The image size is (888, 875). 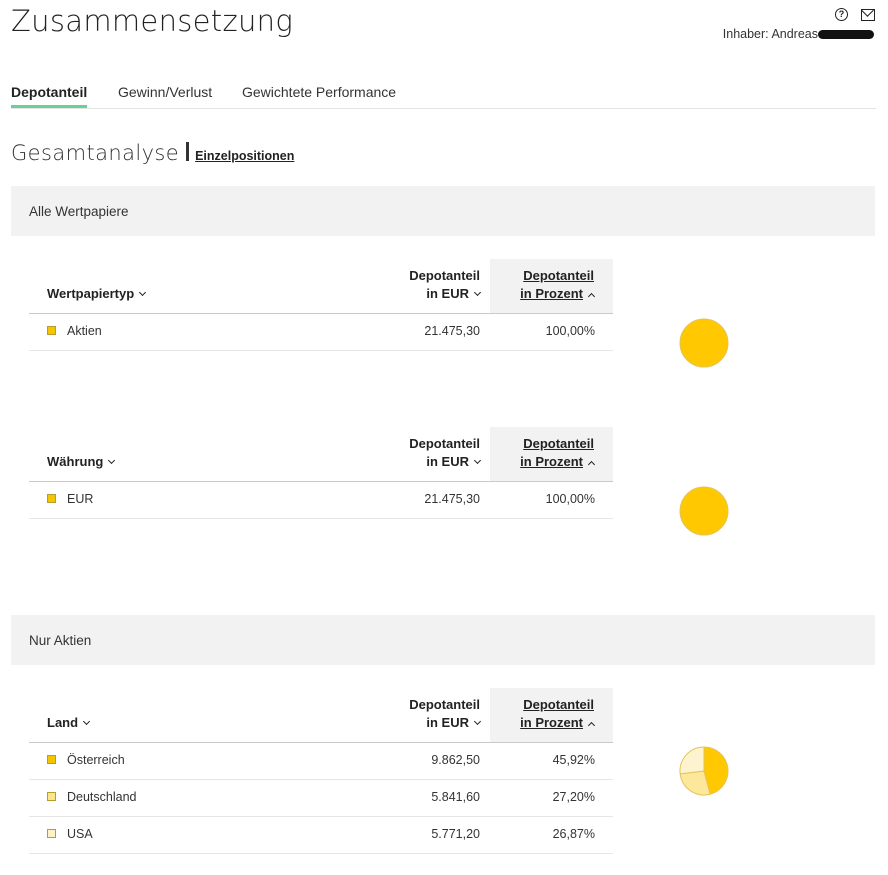 I want to click on tab-depotanteil: Depotanteil, so click(x=49, y=96).